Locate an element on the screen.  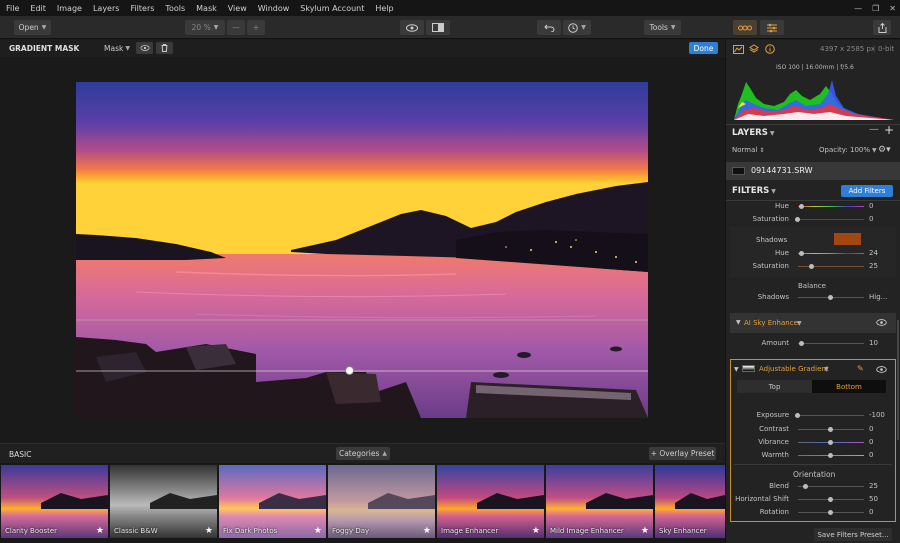
mask-title: GRADIENT MASK is located at coordinates (44, 48).